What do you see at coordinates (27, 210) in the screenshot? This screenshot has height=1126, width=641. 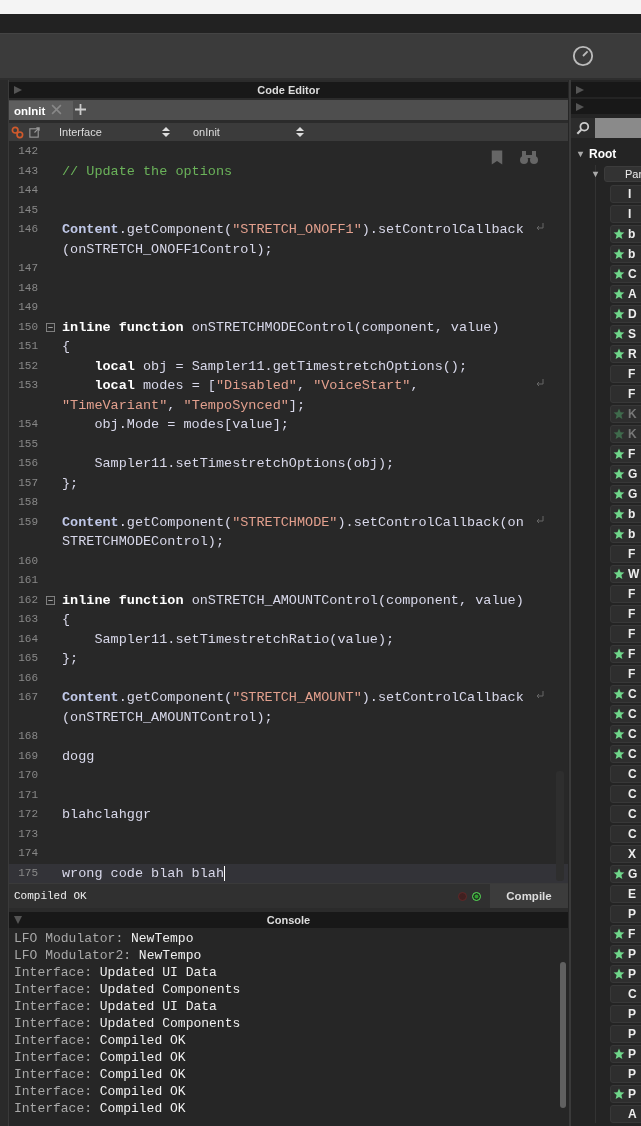 I see `line-number: 145` at bounding box center [27, 210].